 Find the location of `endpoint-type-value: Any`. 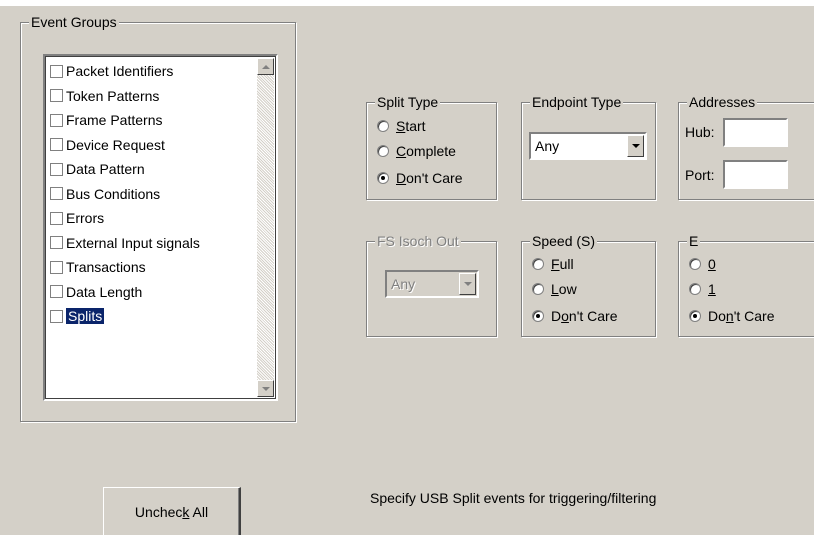

endpoint-type-value: Any is located at coordinates (547, 146).